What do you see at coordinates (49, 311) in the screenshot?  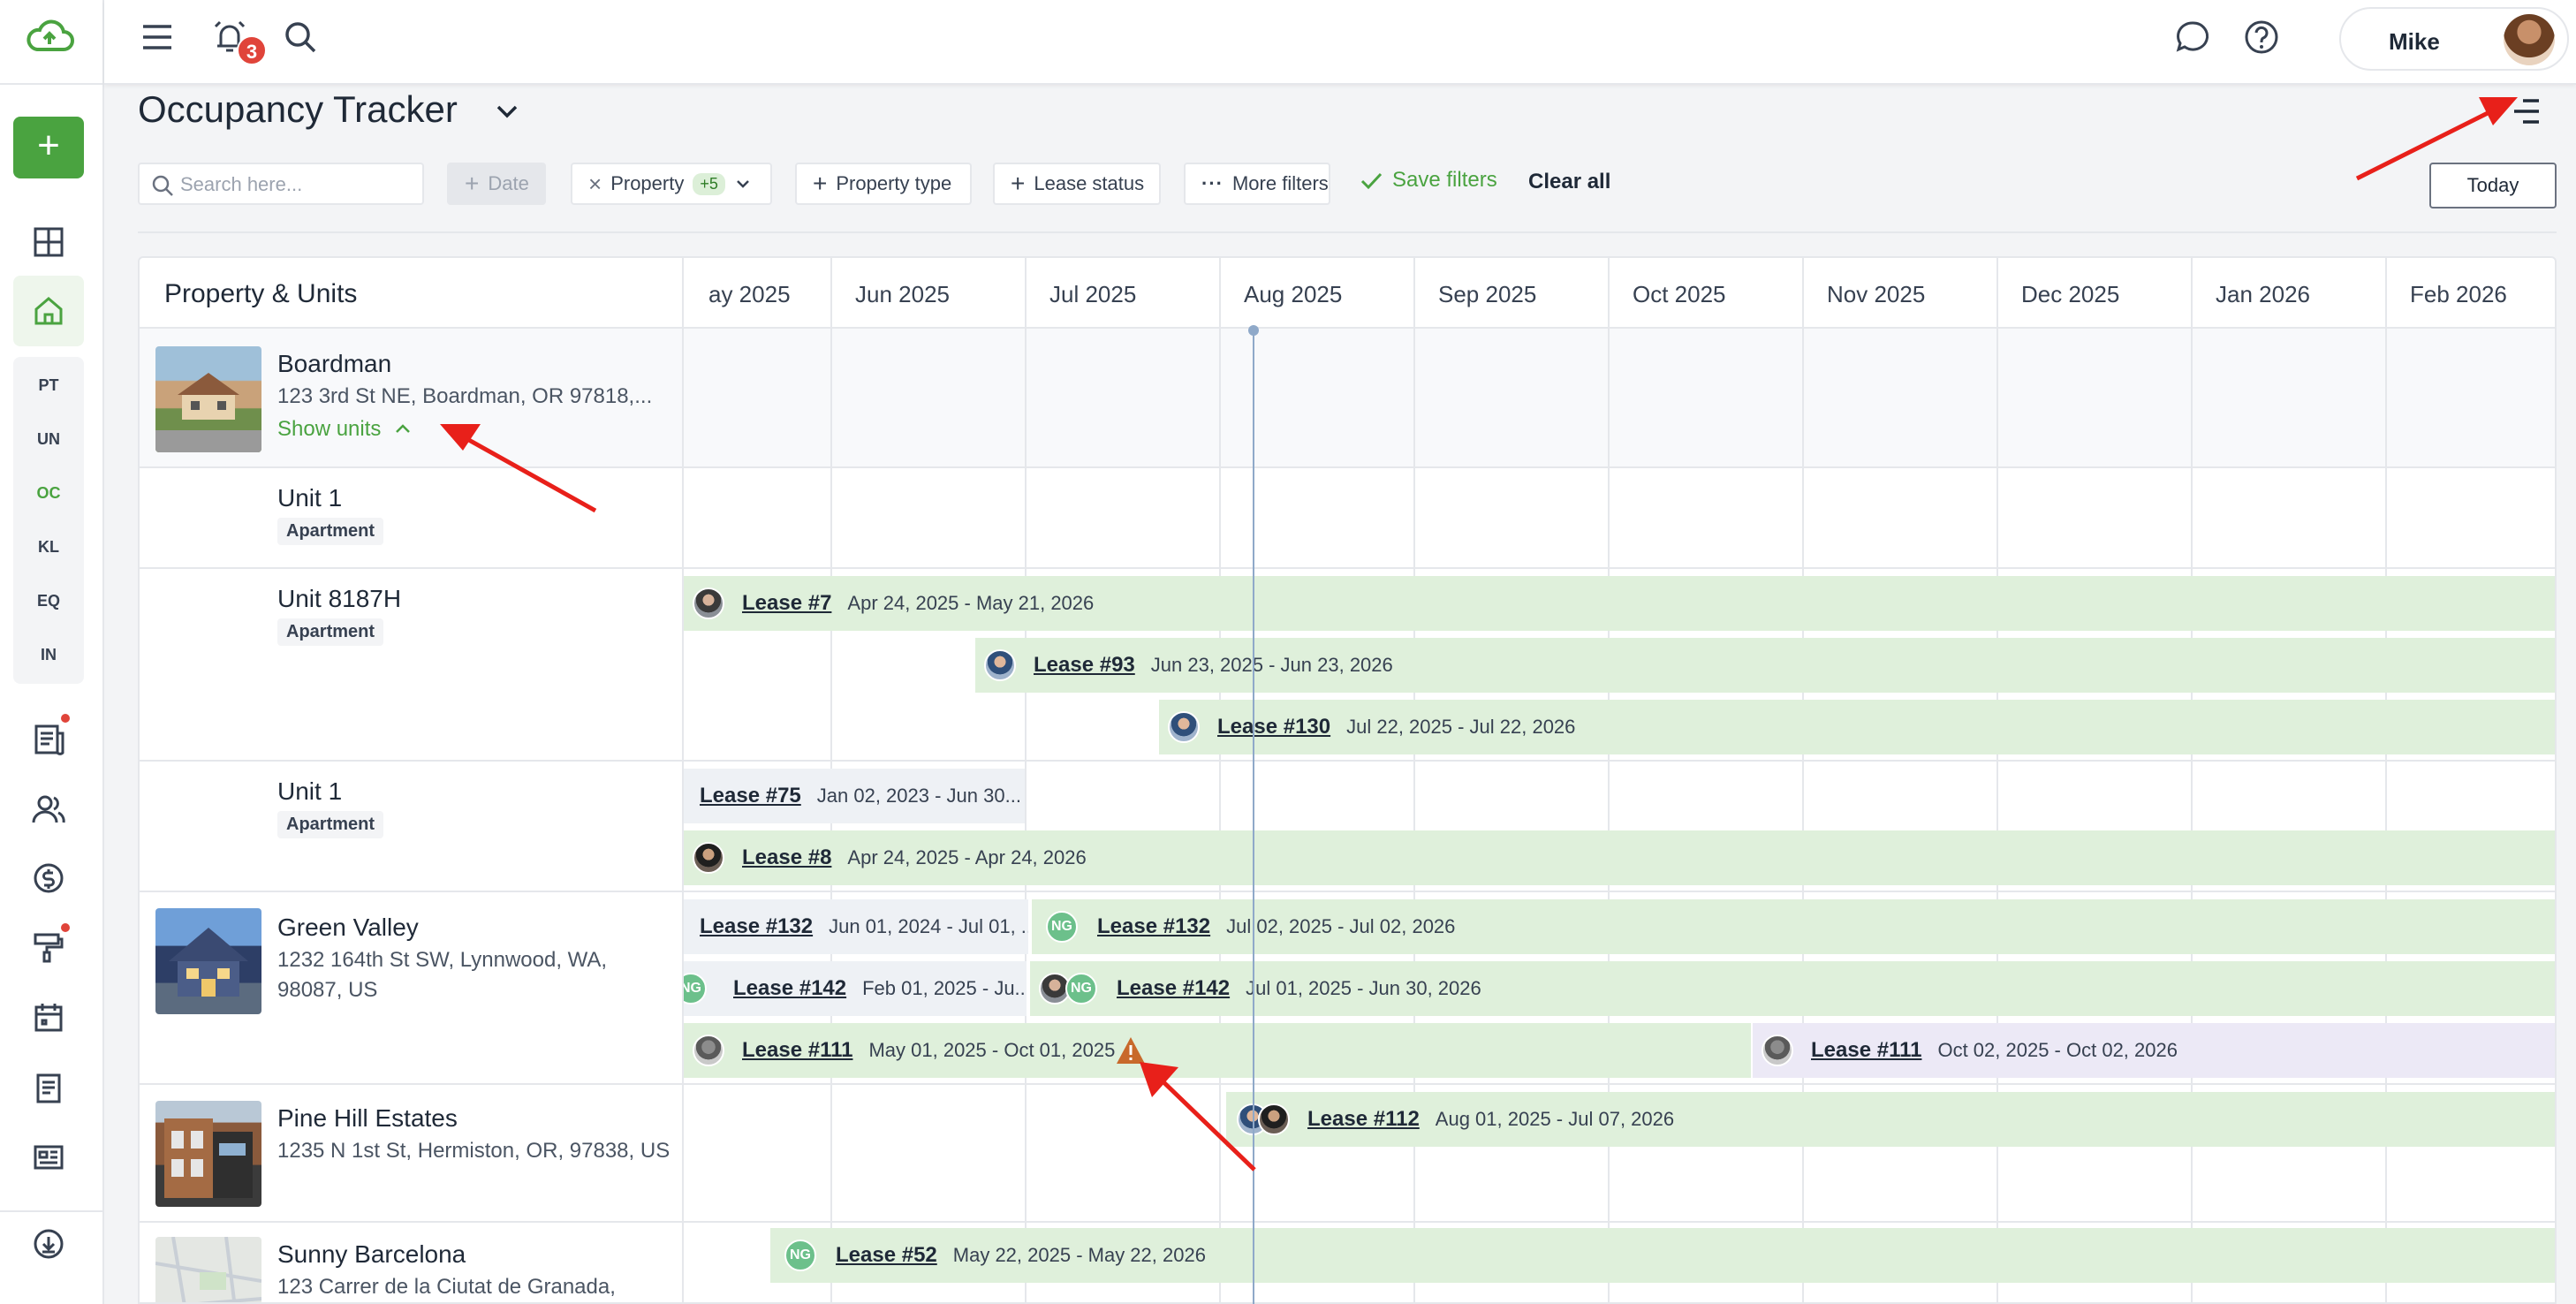 I see `home-icon` at bounding box center [49, 311].